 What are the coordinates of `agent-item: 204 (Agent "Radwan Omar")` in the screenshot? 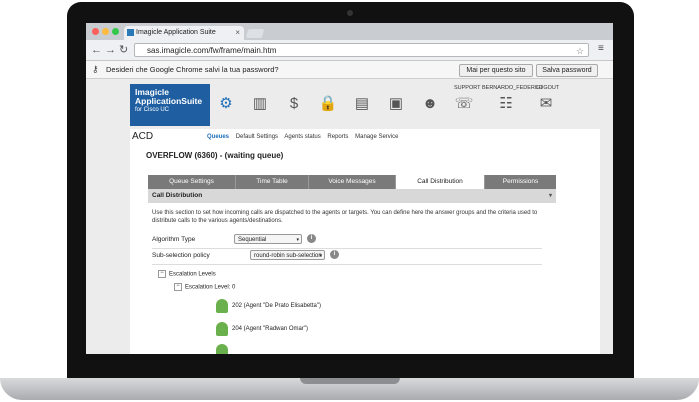 It's located at (262, 329).